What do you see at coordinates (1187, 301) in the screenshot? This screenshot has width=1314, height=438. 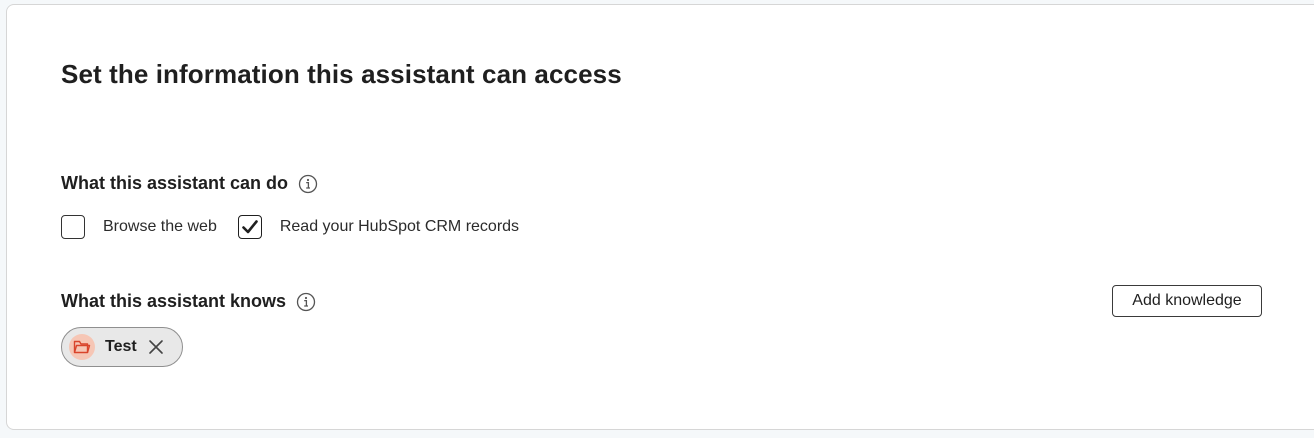 I see `add-knowledge-button: Add knowledge` at bounding box center [1187, 301].